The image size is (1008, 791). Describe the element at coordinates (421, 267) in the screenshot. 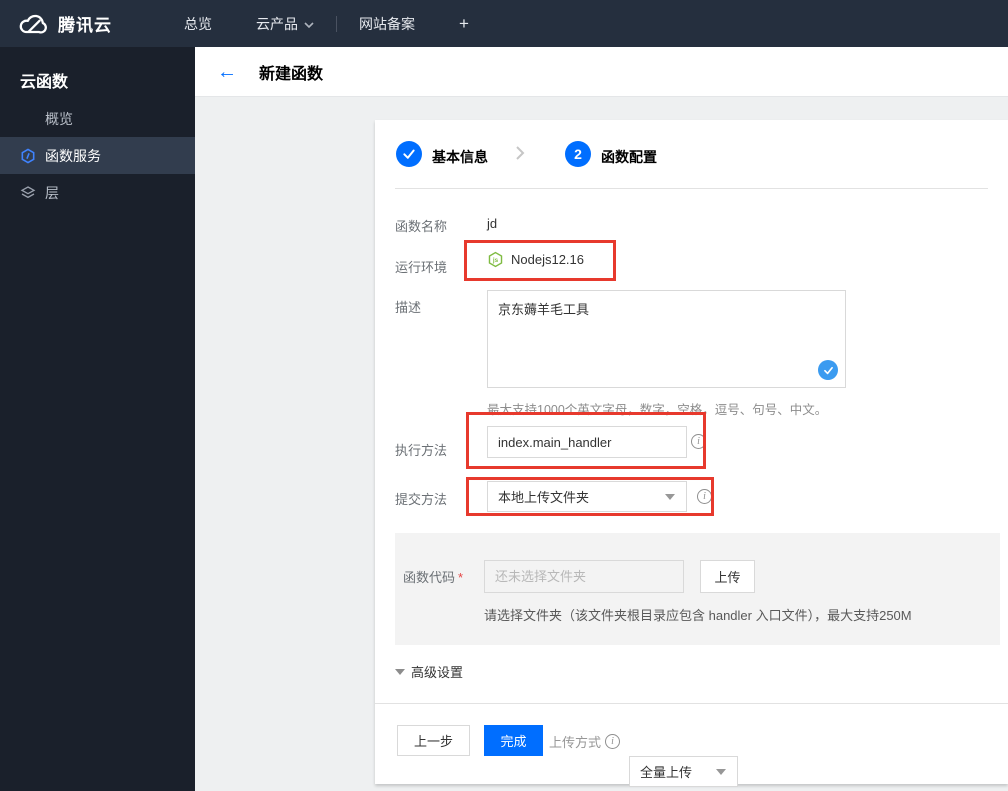

I see `runtime-label: 运行环境` at that location.